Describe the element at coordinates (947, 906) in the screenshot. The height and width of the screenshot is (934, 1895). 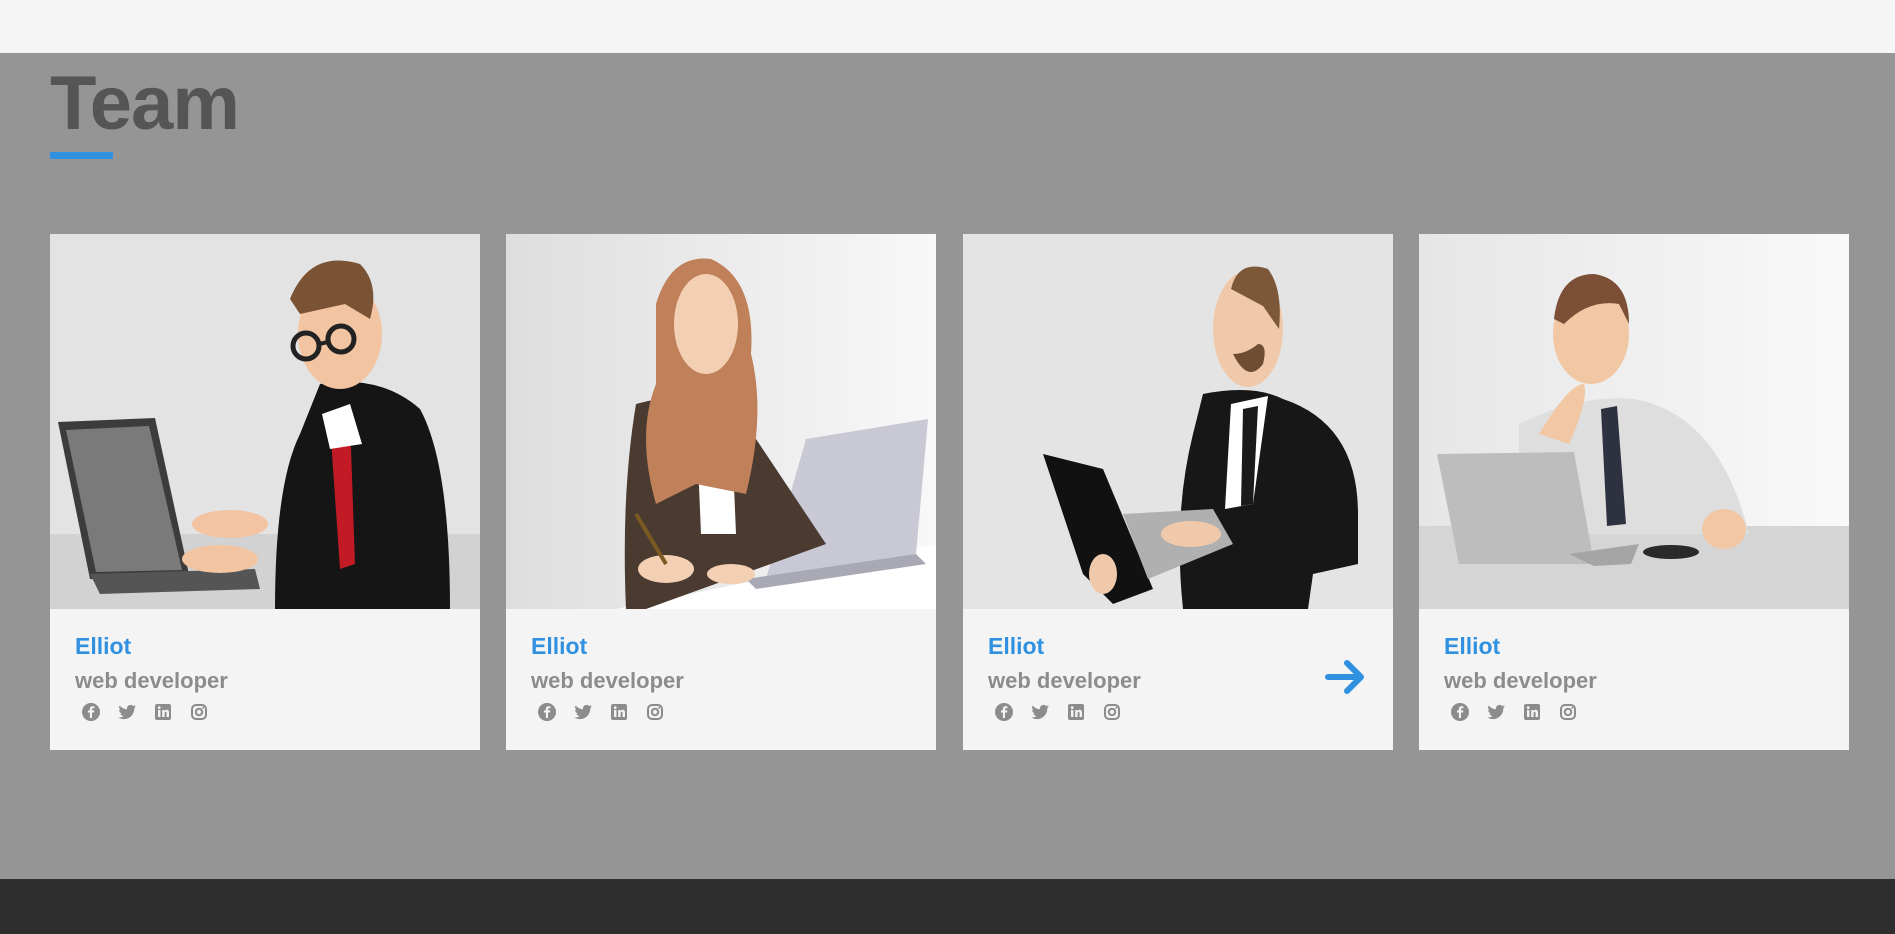
I see `footer-bar` at that location.